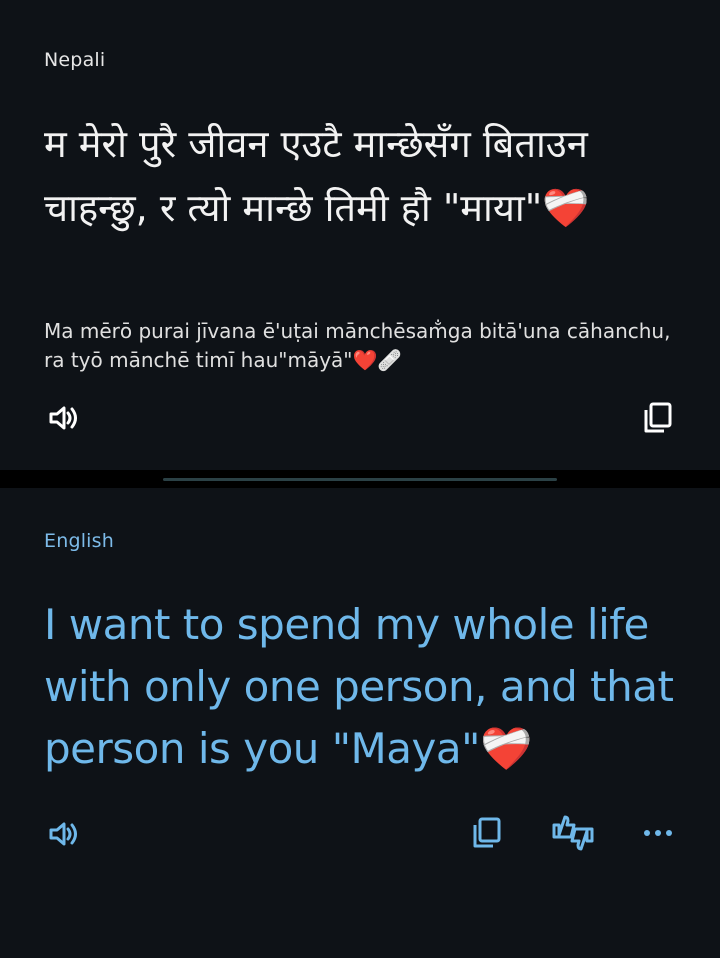 This screenshot has height=958, width=720. What do you see at coordinates (79, 541) in the screenshot?
I see `target-language-label: English` at bounding box center [79, 541].